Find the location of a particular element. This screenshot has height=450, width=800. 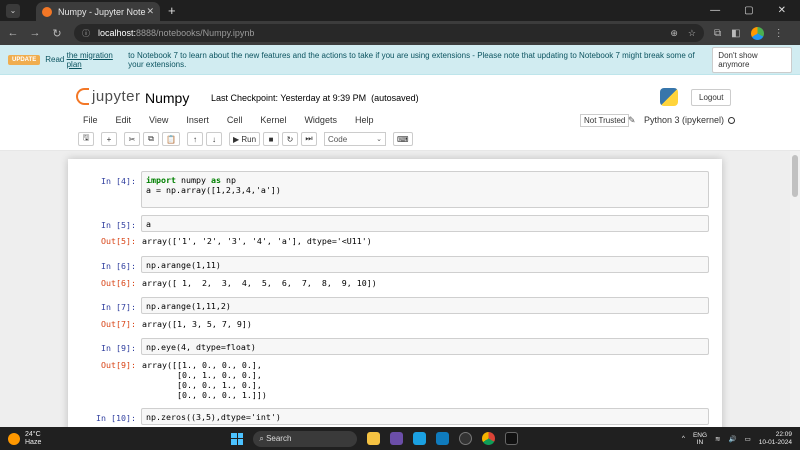

code-input: np.arange(1,11) is located at coordinates (425, 264).